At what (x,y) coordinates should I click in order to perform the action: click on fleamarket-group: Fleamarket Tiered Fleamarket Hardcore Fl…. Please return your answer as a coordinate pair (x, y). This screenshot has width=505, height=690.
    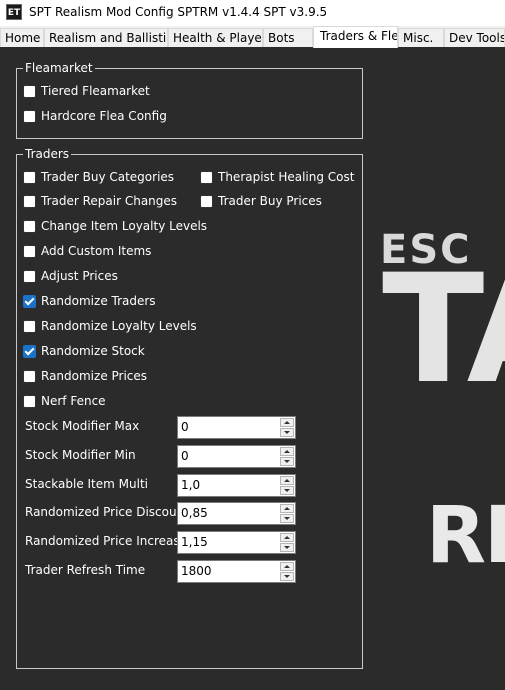
    Looking at the image, I should click on (189, 99).